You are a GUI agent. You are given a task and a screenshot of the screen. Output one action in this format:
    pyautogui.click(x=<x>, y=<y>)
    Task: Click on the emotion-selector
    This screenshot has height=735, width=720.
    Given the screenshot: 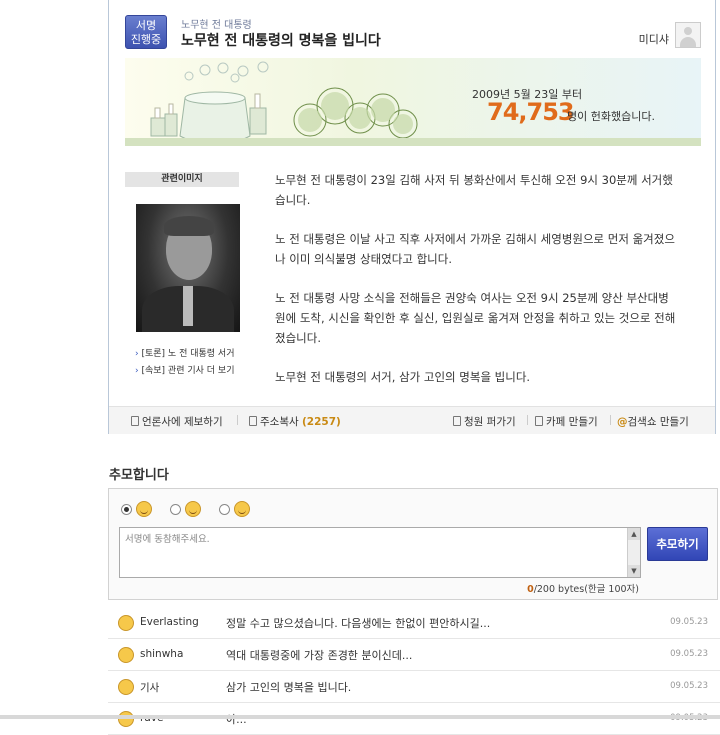 What is the action you would take?
    pyautogui.click(x=192, y=509)
    